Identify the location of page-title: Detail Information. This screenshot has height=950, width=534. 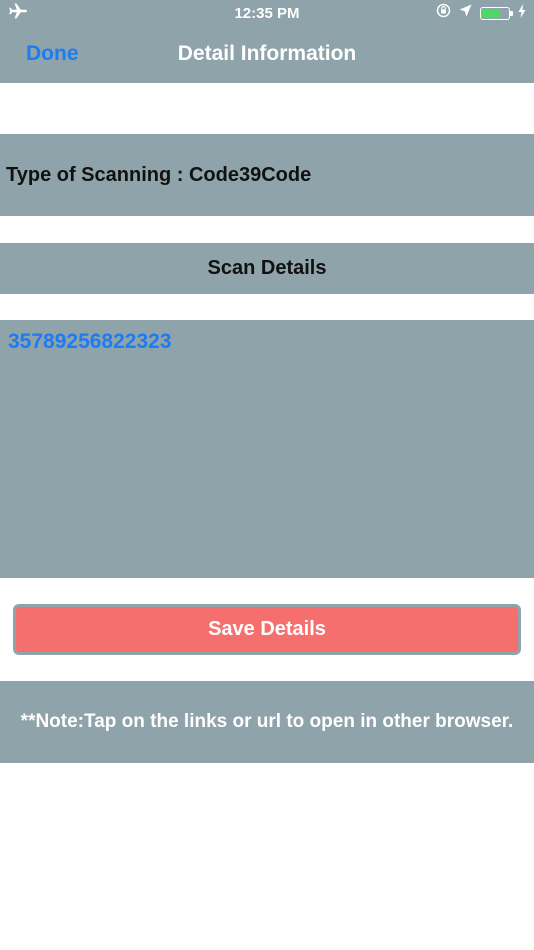
(267, 53).